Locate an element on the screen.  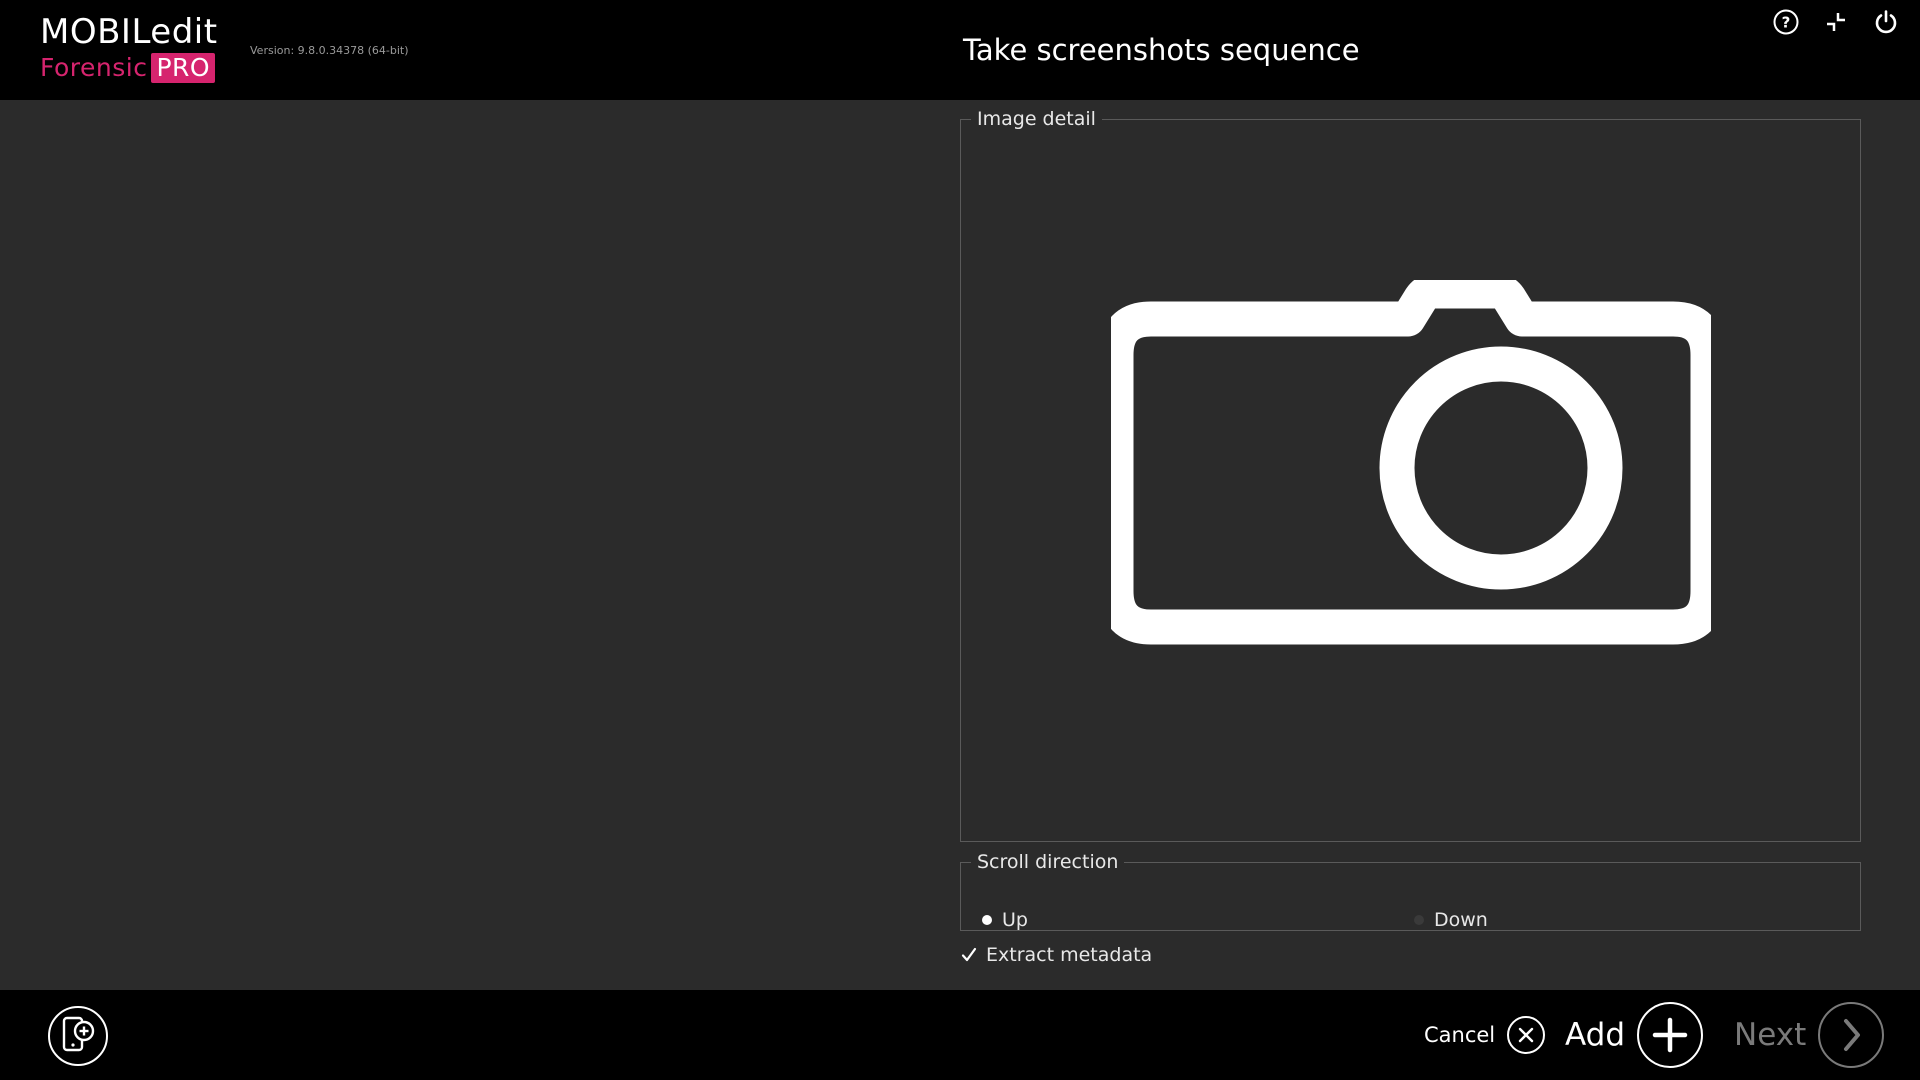
cancel-button: Cancel is located at coordinates (1485, 1035).